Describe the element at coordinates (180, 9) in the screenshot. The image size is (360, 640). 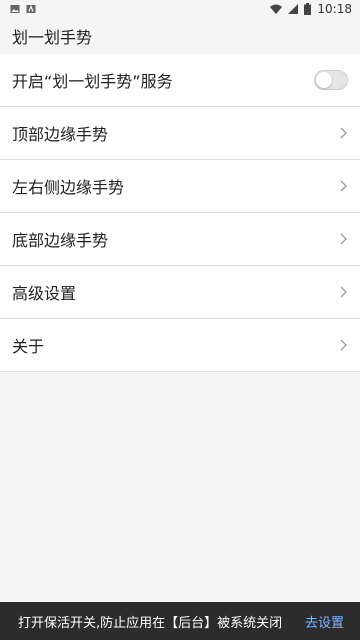
I see `status-bar: 10:18` at that location.